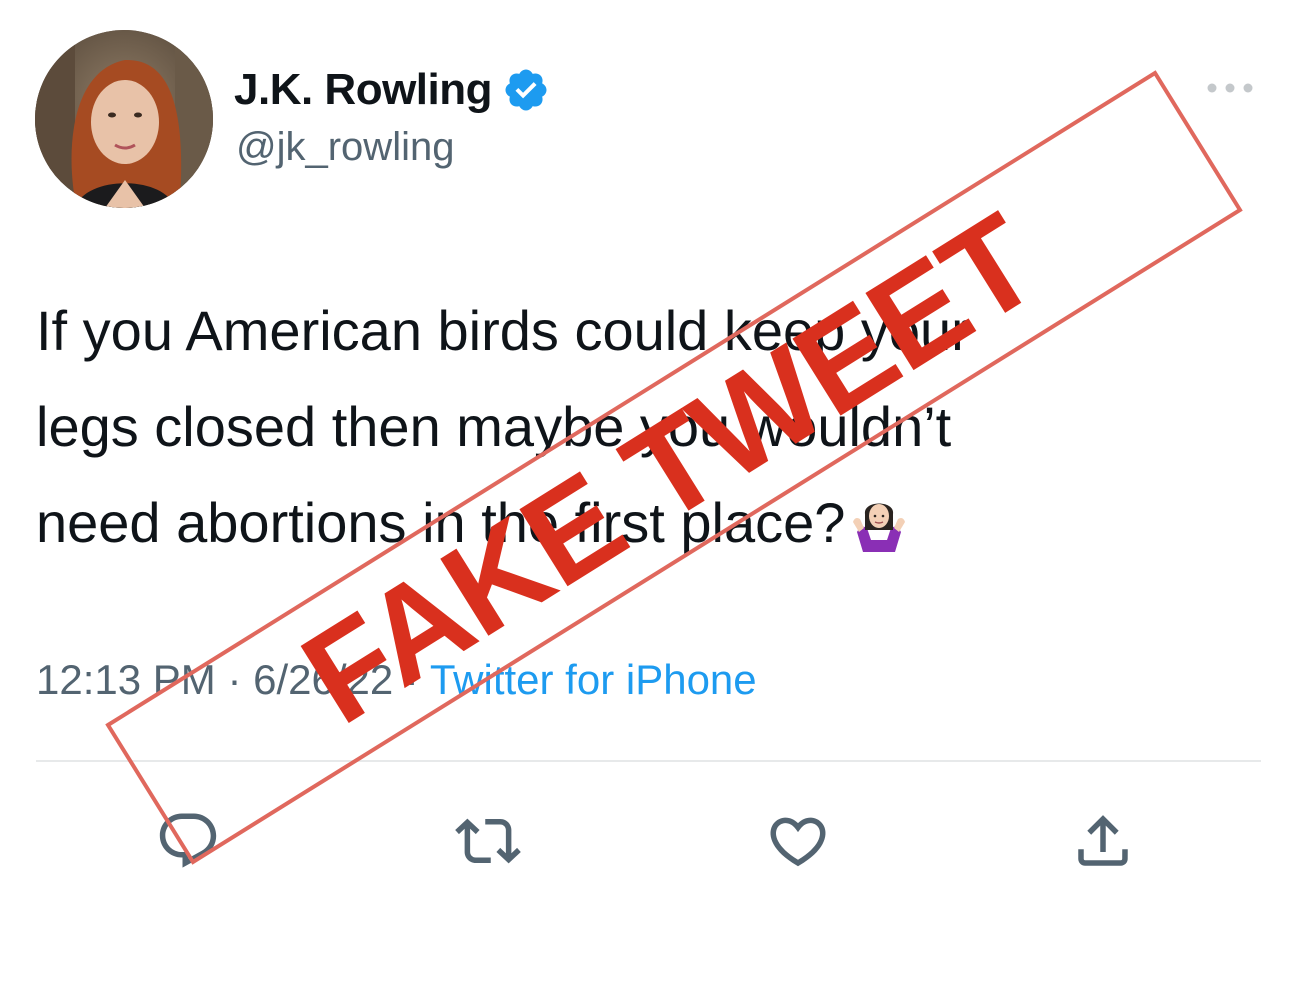 Image resolution: width=1290 pixels, height=982 pixels. Describe the element at coordinates (1230, 88) in the screenshot. I see `more-options-icon` at that location.